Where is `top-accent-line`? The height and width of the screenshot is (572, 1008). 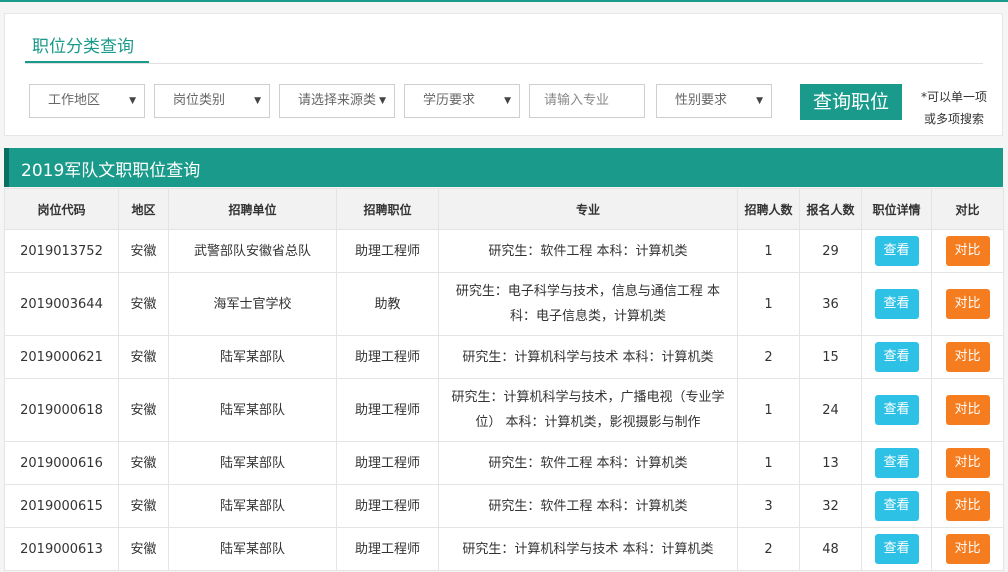 top-accent-line is located at coordinates (504, 1).